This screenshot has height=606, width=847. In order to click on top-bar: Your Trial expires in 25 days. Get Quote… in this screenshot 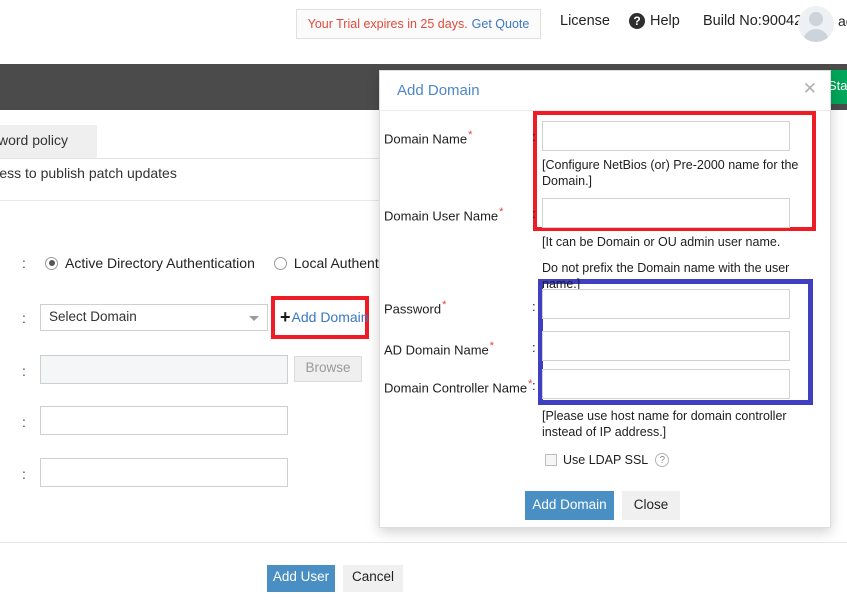, I will do `click(423, 29)`.